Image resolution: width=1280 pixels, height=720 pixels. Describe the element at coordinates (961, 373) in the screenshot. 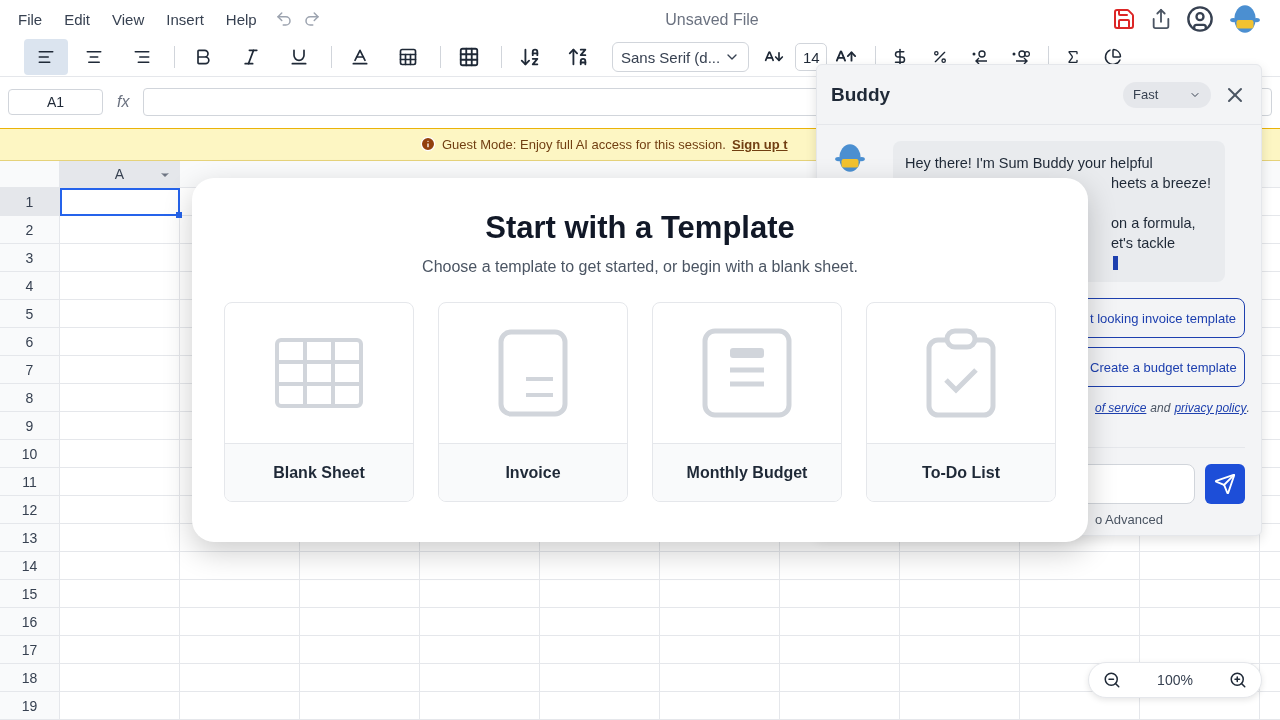

I see `clipboard-check-icon` at that location.